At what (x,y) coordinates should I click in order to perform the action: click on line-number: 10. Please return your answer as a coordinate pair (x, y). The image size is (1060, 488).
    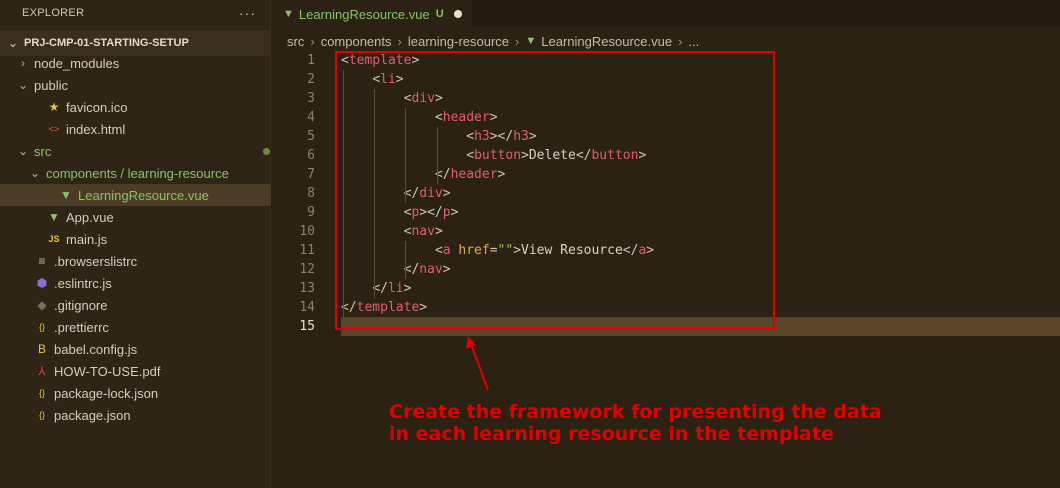
    Looking at the image, I should click on (307, 231).